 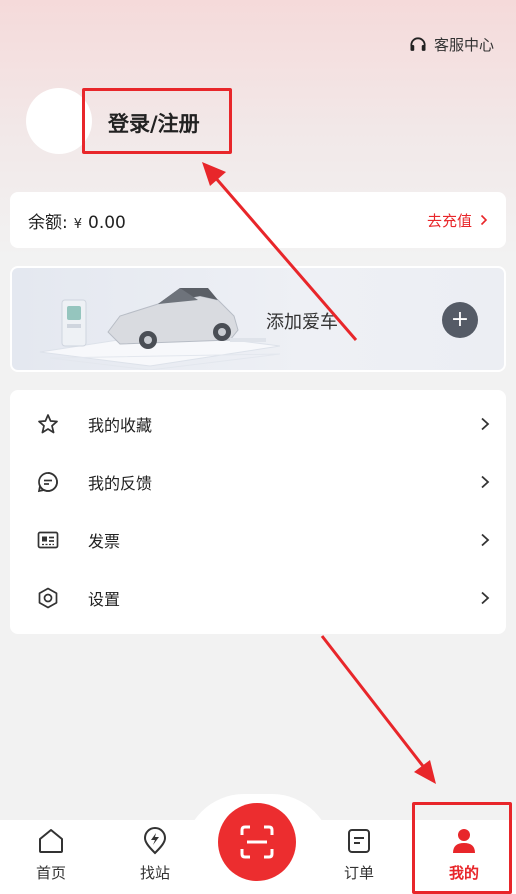 What do you see at coordinates (104, 599) in the screenshot?
I see `menu-item-label: 设置` at bounding box center [104, 599].